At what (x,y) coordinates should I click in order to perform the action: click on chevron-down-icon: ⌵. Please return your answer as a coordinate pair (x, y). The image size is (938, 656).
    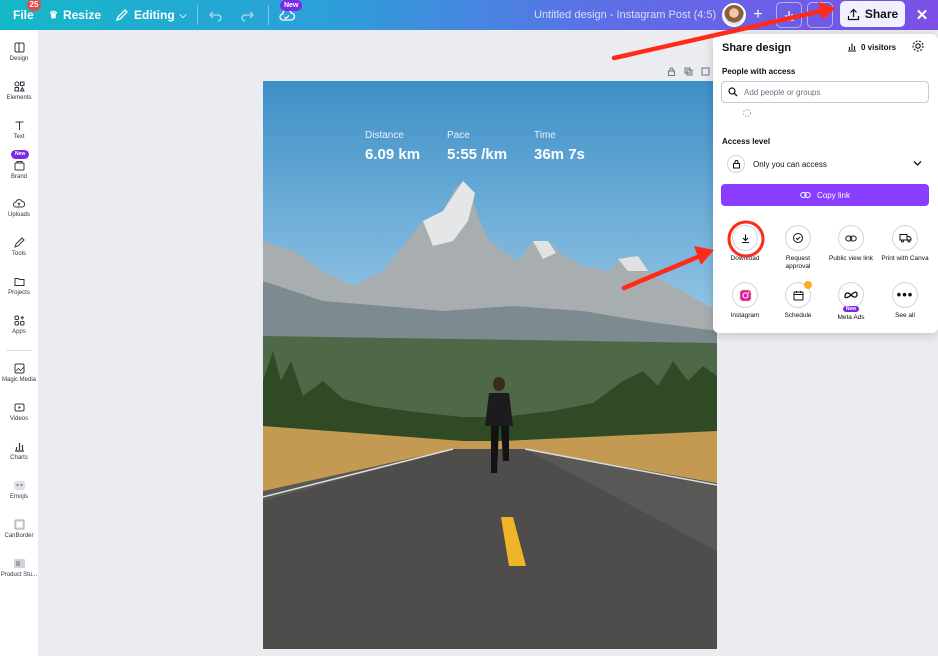
    Looking at the image, I should click on (183, 14).